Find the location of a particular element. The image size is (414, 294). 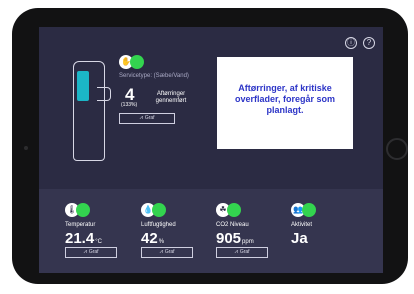

co2-label: CO2 Niveau is located at coordinates (232, 225).